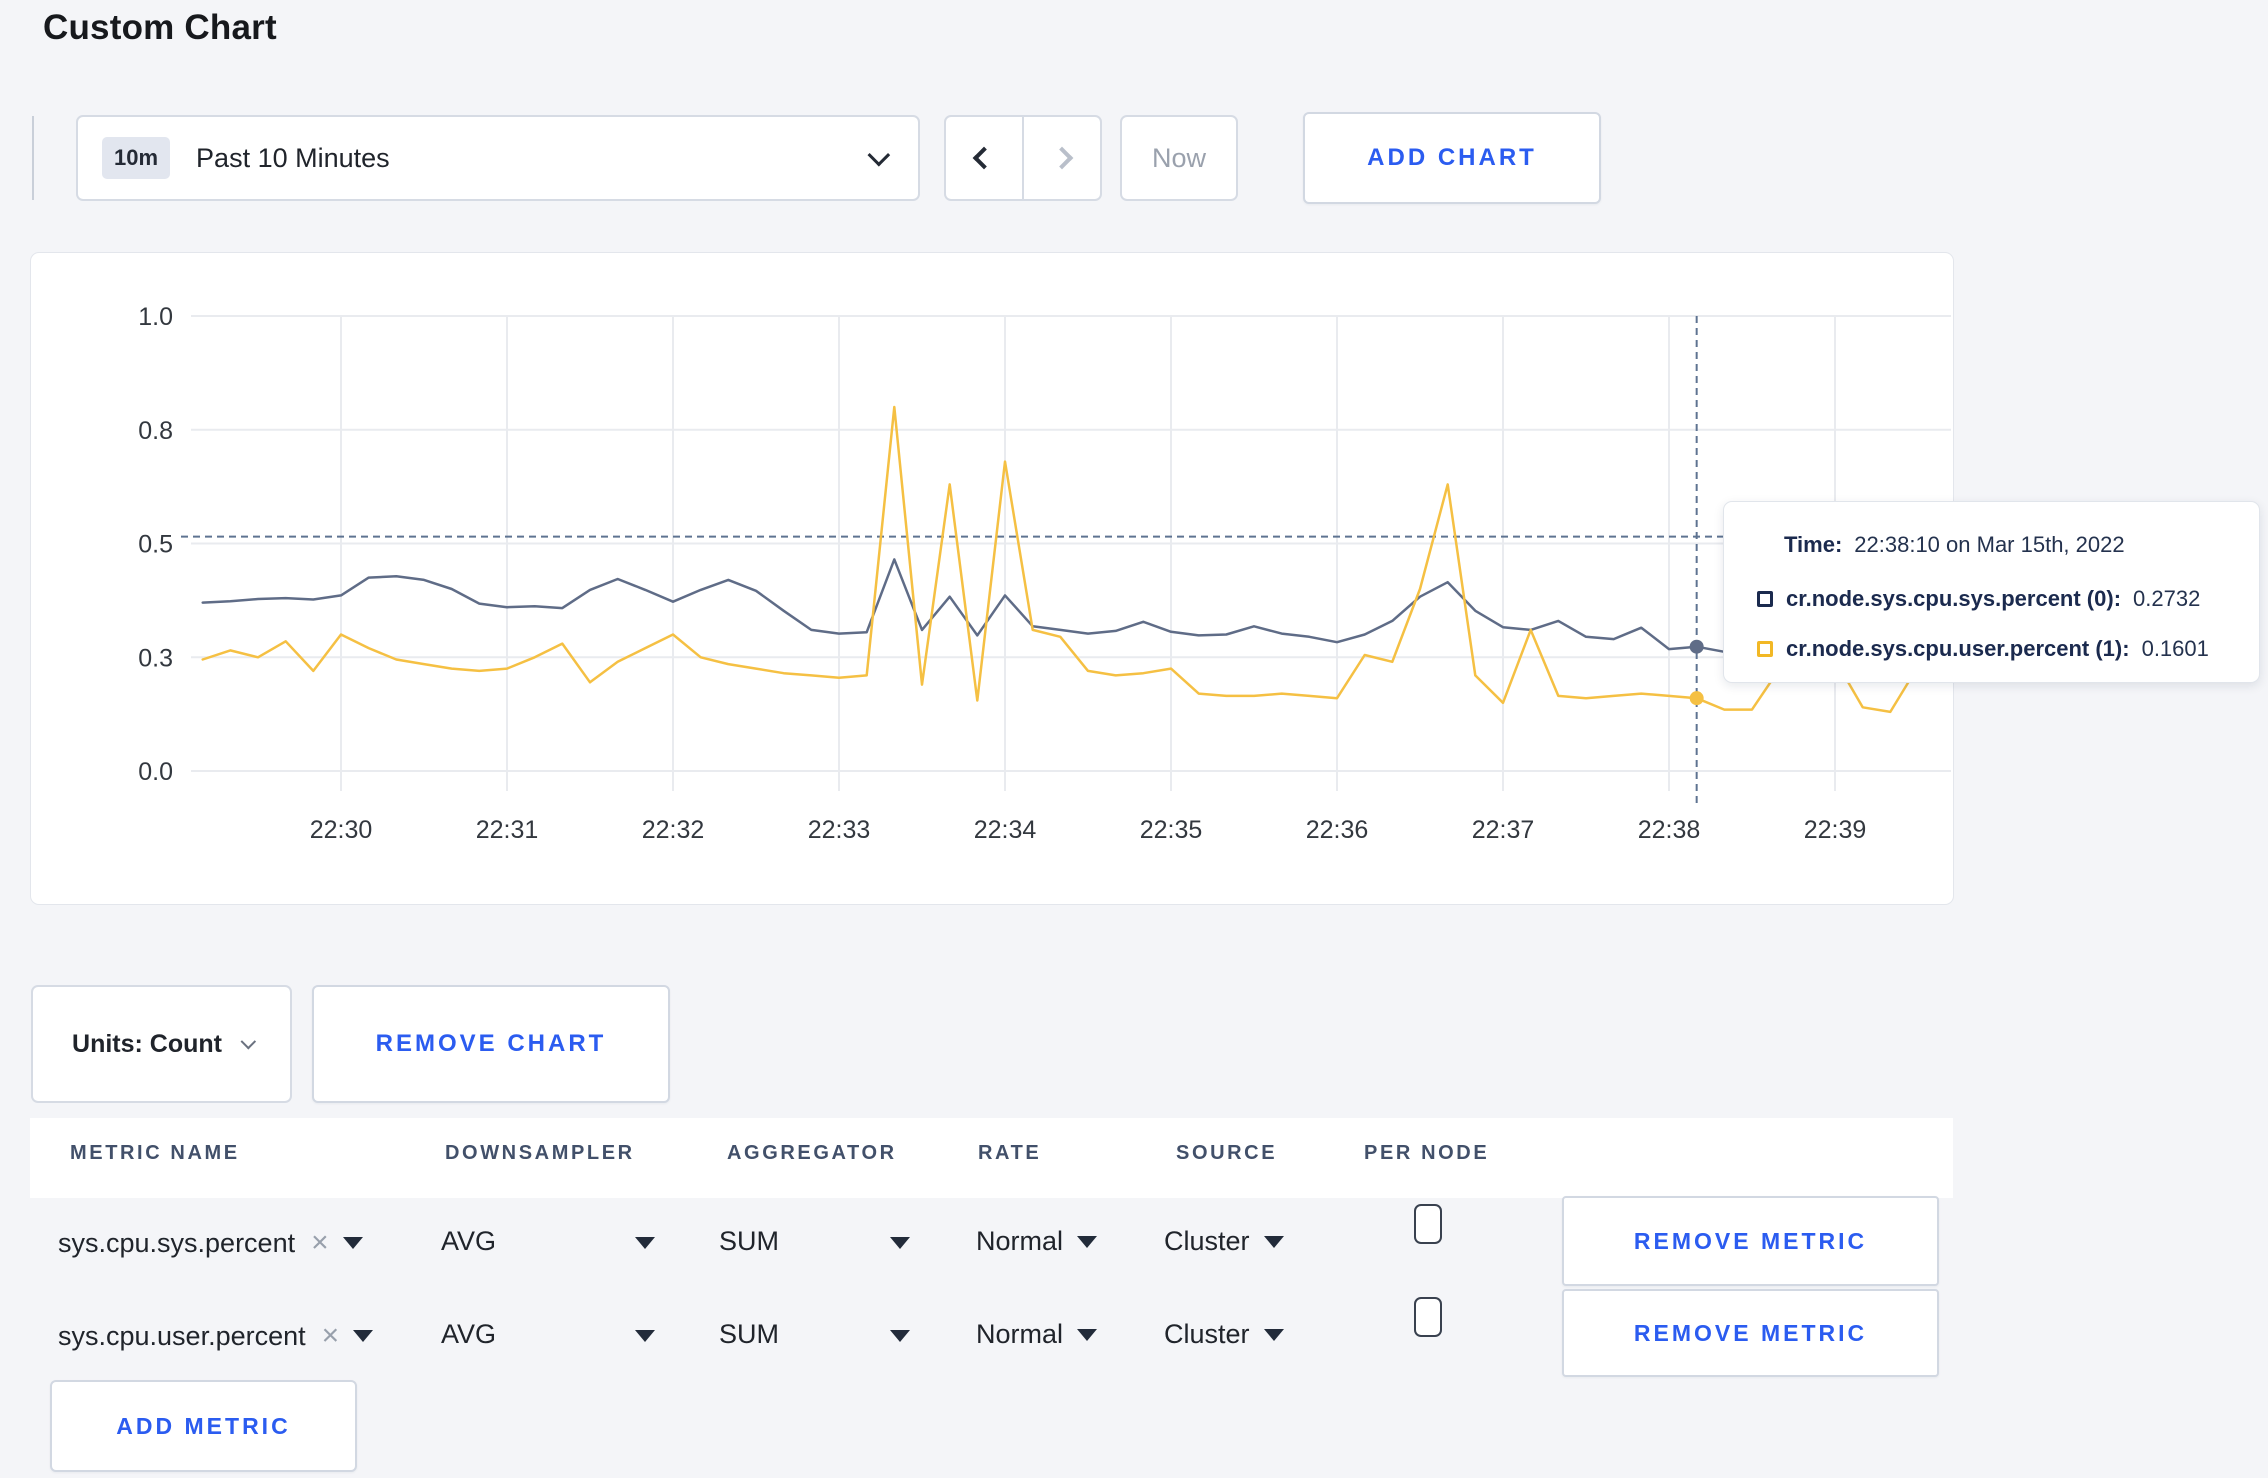  Describe the element at coordinates (498, 158) in the screenshot. I see `time-range-select: 10m Past 10 Minutes` at that location.